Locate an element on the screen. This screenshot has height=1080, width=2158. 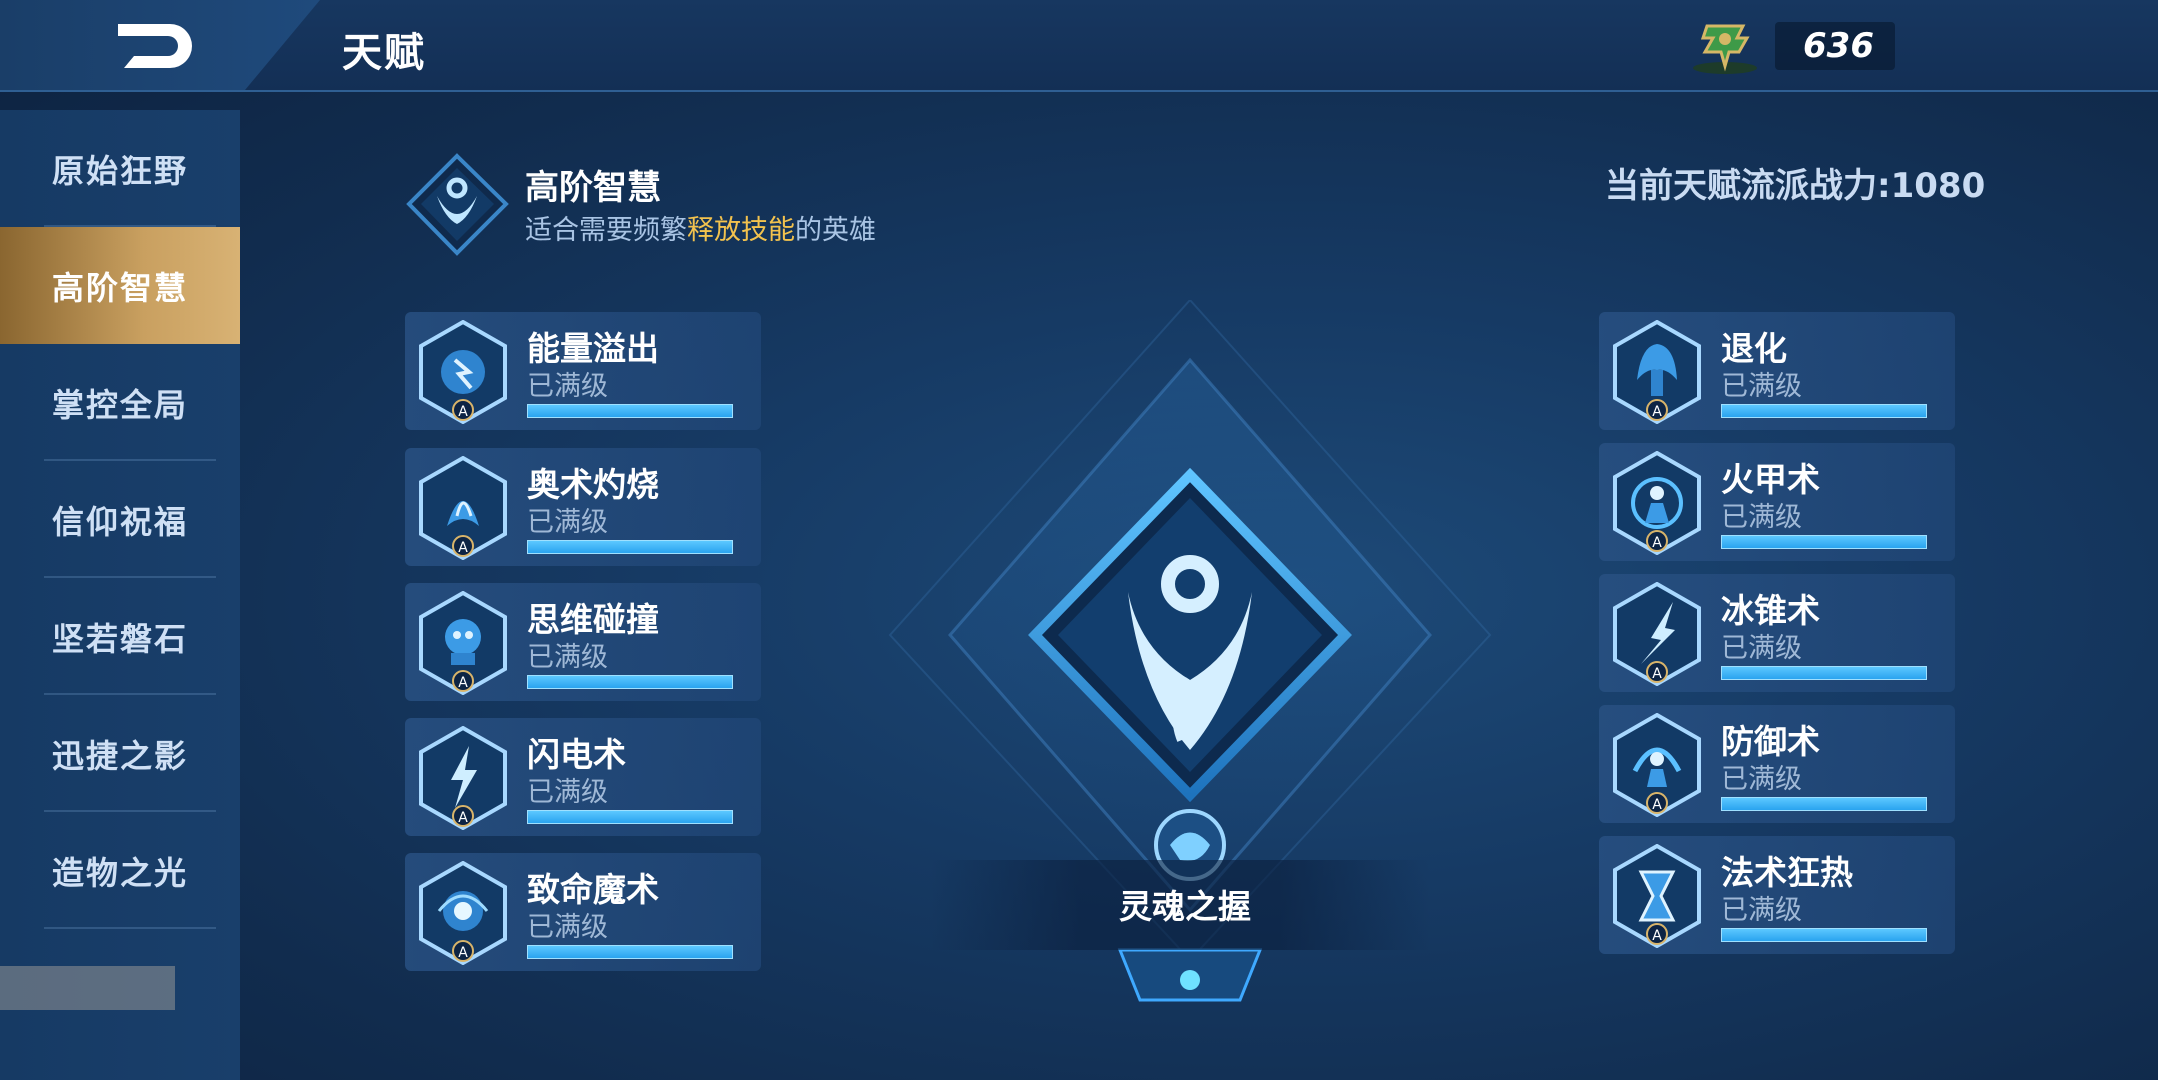
talent-card-energy-overflow: A 能量溢出 已满级 is located at coordinates (583, 371).